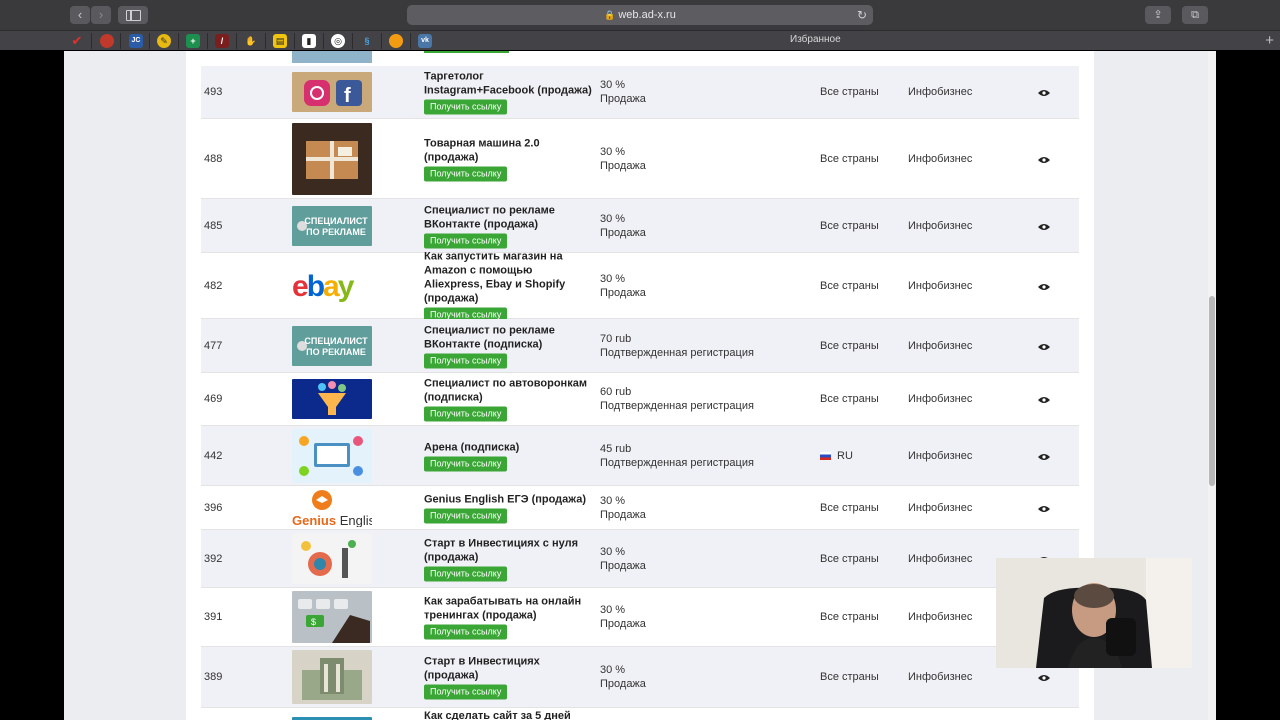 The image size is (1280, 720). I want to click on offer-title: Специалист по автоворонкам (подписка), so click(509, 391).